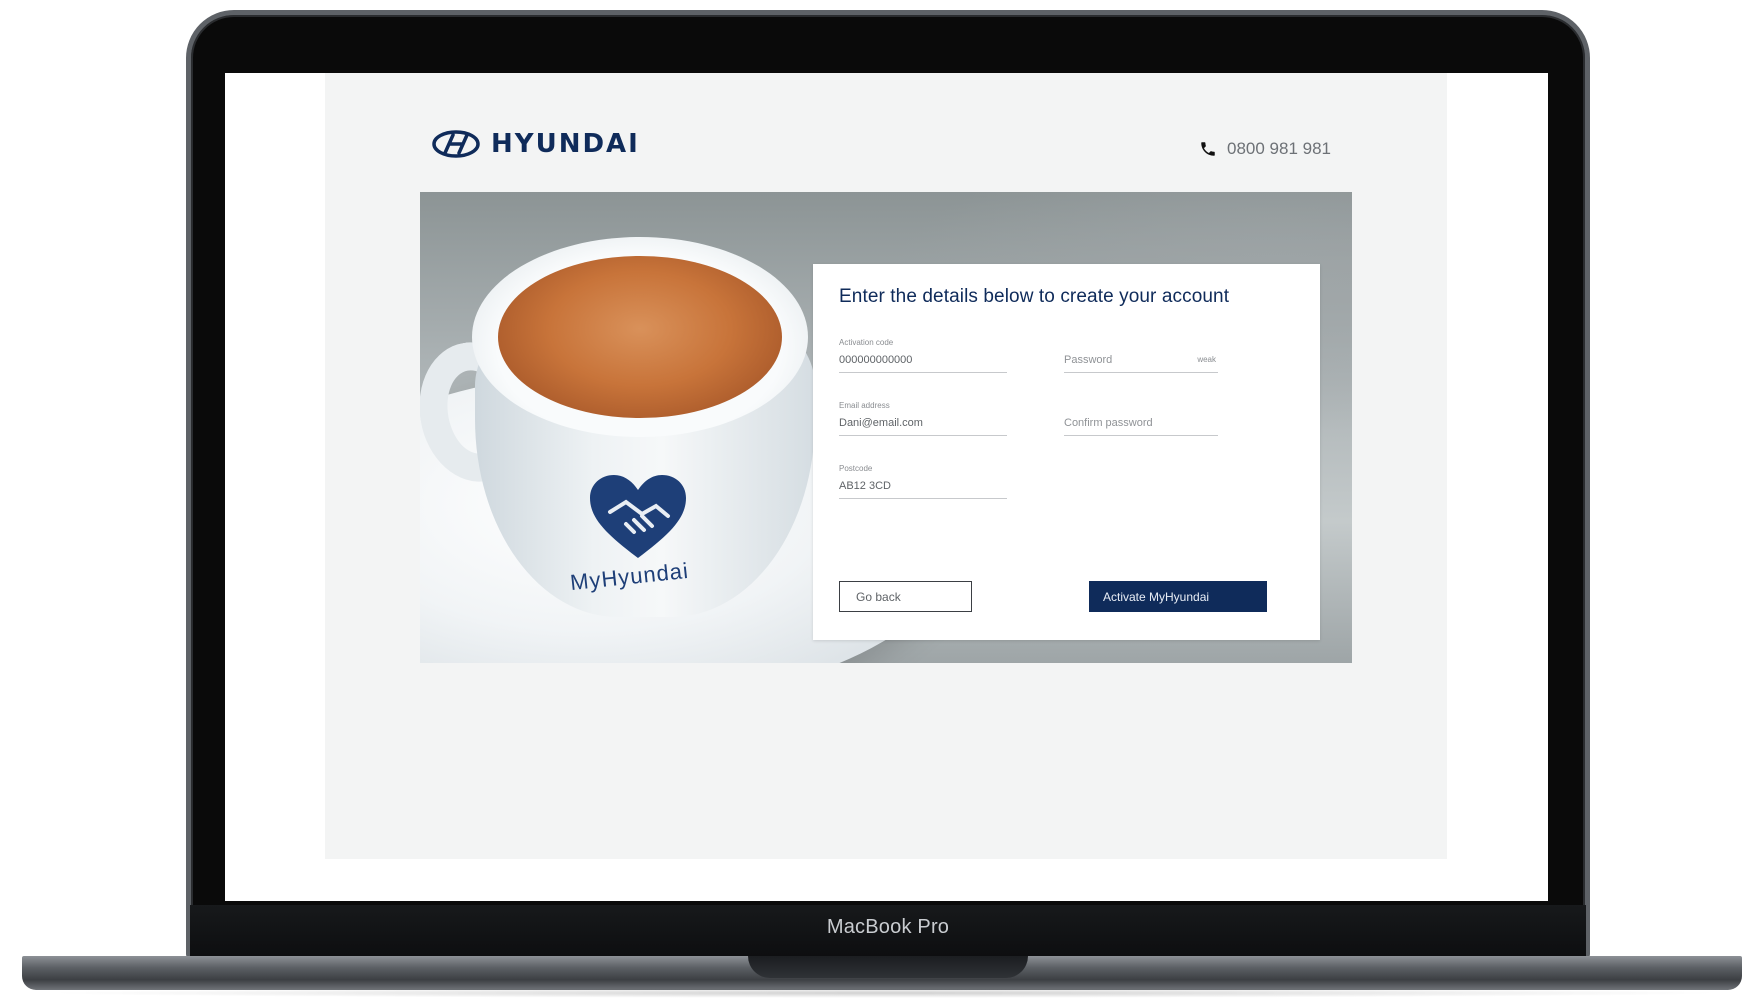 The height and width of the screenshot is (1000, 1742). I want to click on phone-contact: 0800 981 981, so click(1265, 149).